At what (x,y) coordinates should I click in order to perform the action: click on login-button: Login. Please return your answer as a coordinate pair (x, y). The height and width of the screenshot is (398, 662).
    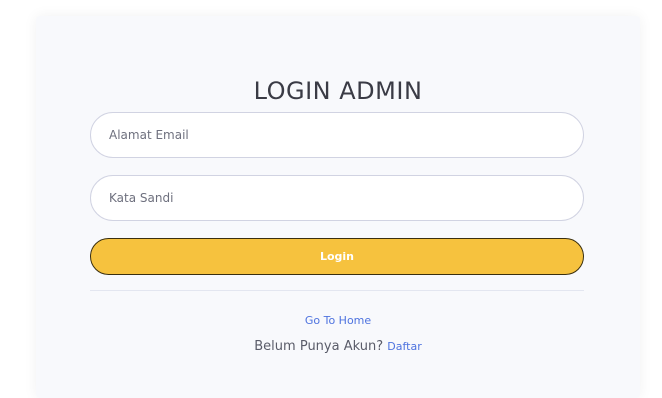
    Looking at the image, I should click on (337, 256).